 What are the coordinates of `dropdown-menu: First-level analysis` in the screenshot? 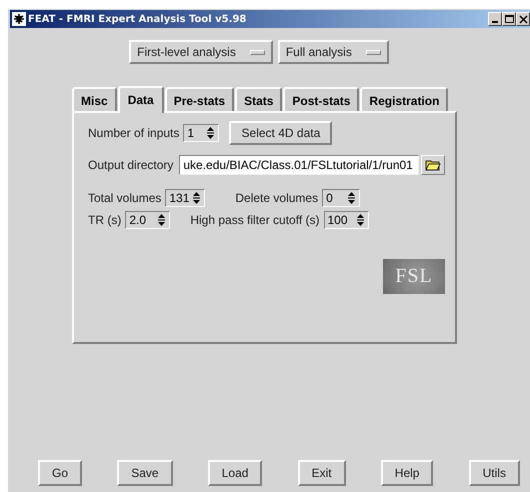 It's located at (201, 52).